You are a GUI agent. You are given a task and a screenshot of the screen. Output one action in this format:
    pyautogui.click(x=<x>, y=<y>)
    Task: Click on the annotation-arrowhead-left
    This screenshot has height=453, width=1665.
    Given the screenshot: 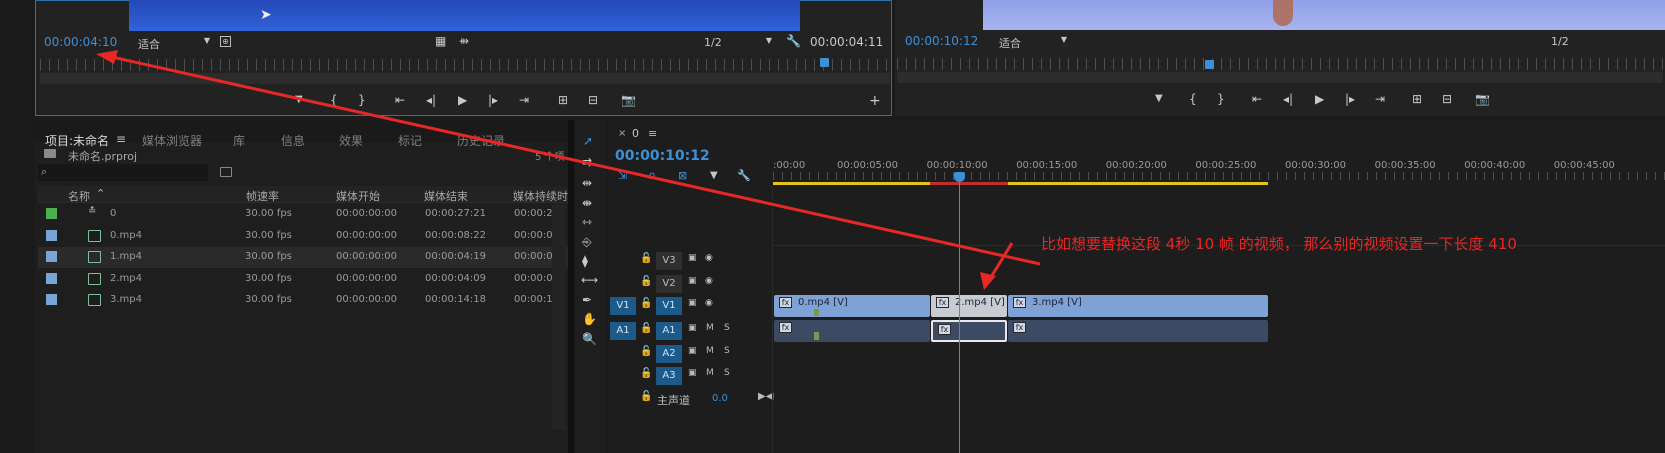 What is the action you would take?
    pyautogui.click(x=107, y=57)
    